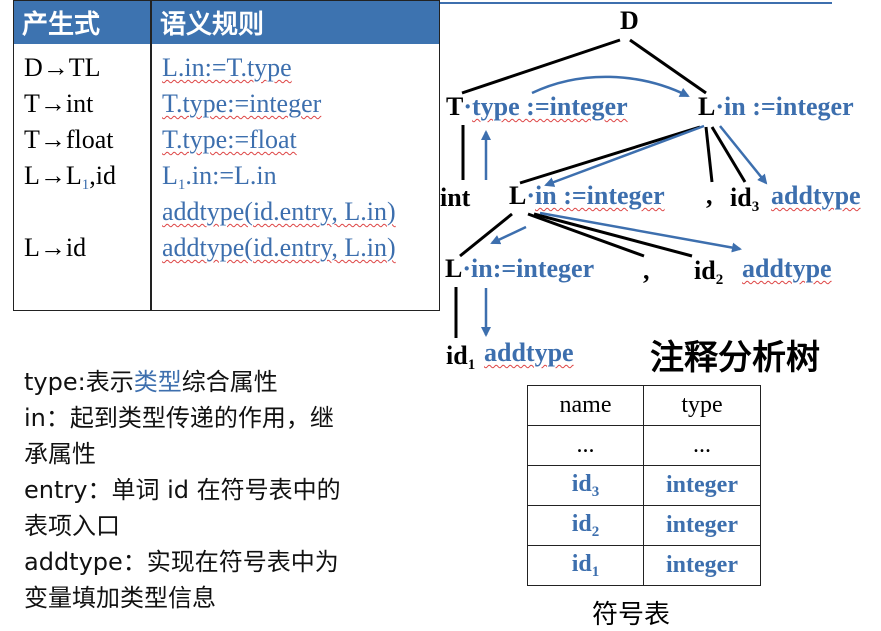 The height and width of the screenshot is (631, 881). Describe the element at coordinates (787, 268) in the screenshot. I see `tree-node-id2-addtype: addtype` at that location.